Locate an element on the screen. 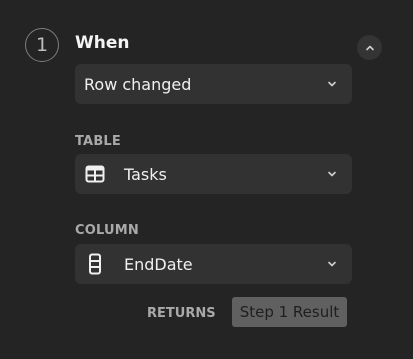 The image size is (413, 359). column-label: COLUMN is located at coordinates (107, 230).